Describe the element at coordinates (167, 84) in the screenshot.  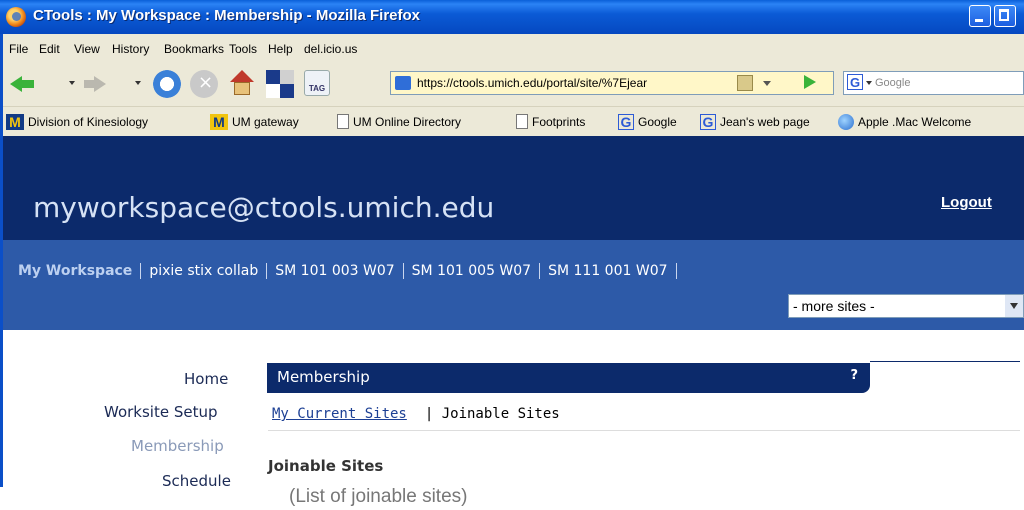
I see `reload-icon` at that location.